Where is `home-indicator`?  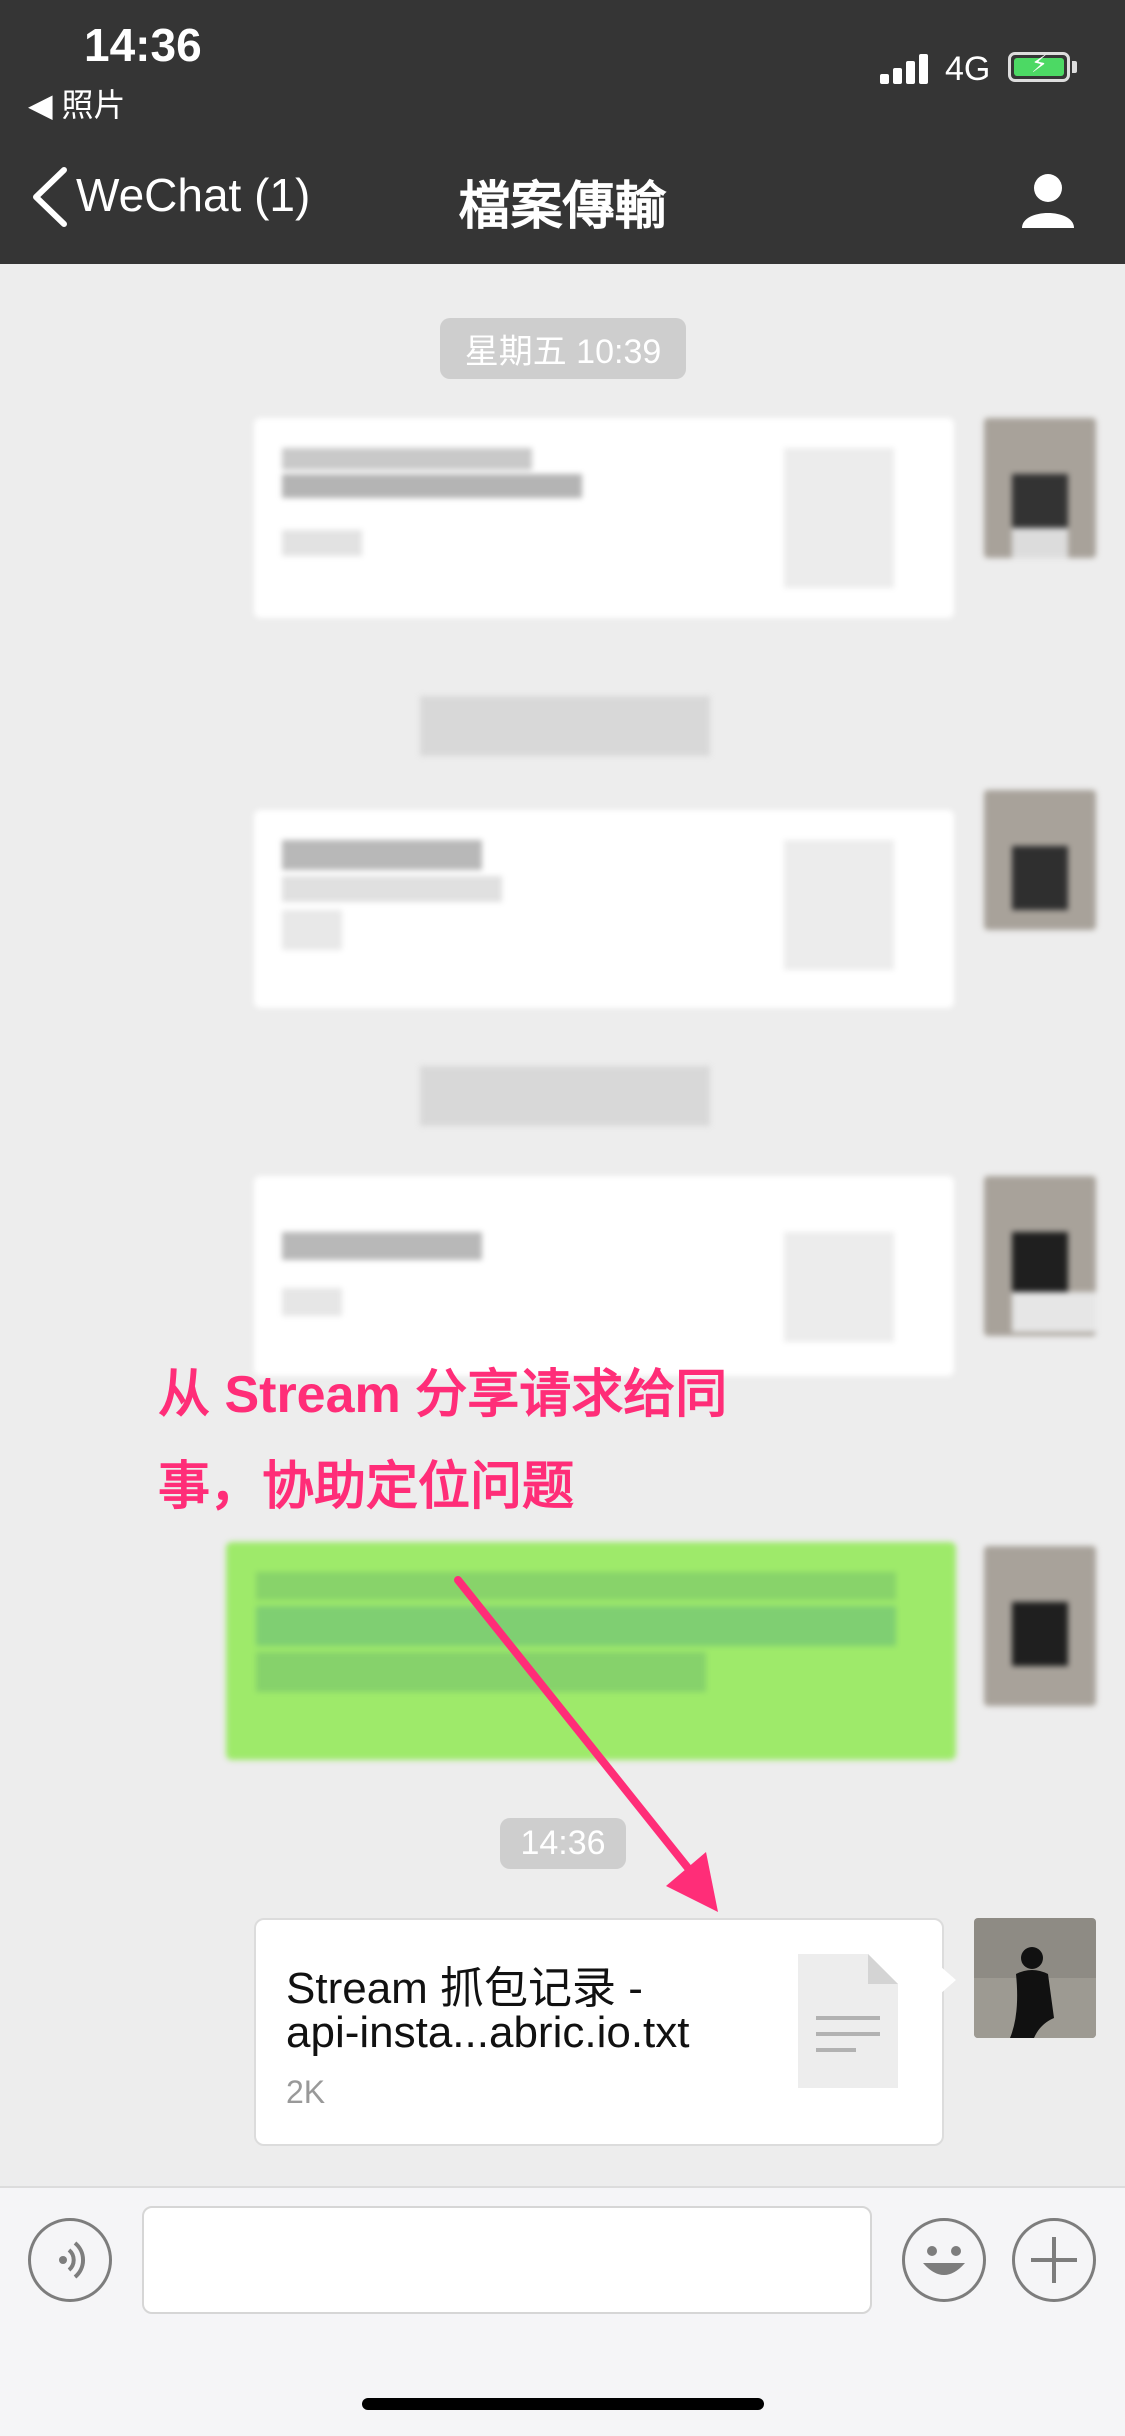
home-indicator is located at coordinates (563, 2404).